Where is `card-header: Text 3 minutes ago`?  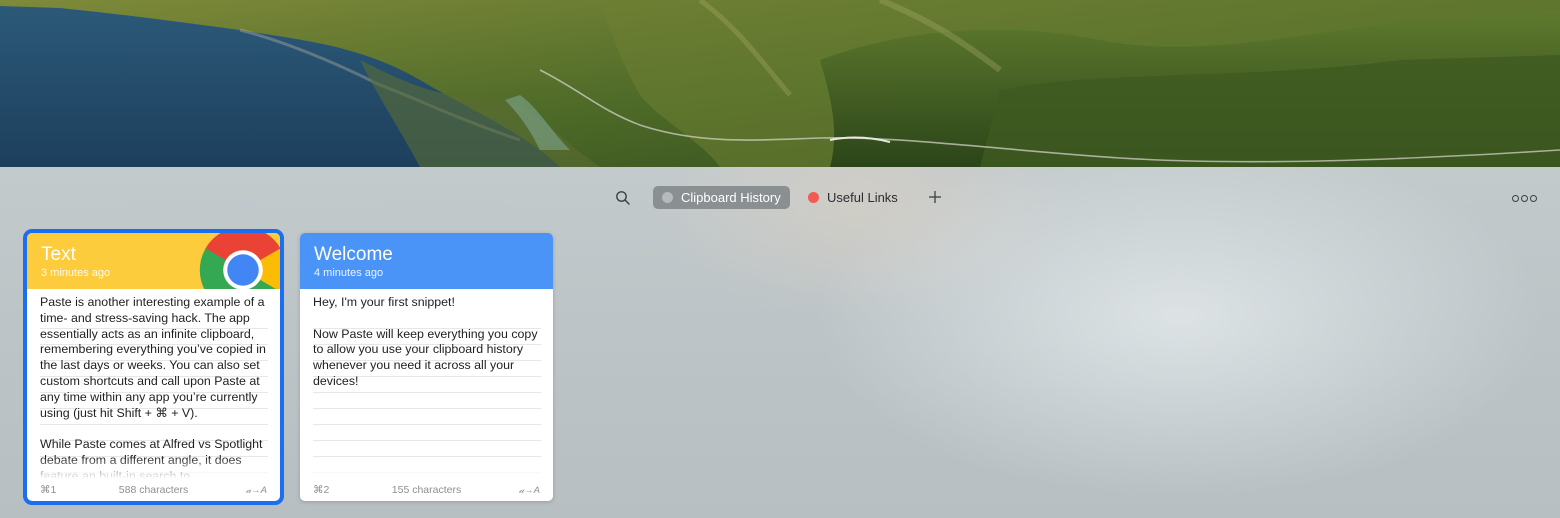
card-header: Text 3 minutes ago is located at coordinates (153, 261).